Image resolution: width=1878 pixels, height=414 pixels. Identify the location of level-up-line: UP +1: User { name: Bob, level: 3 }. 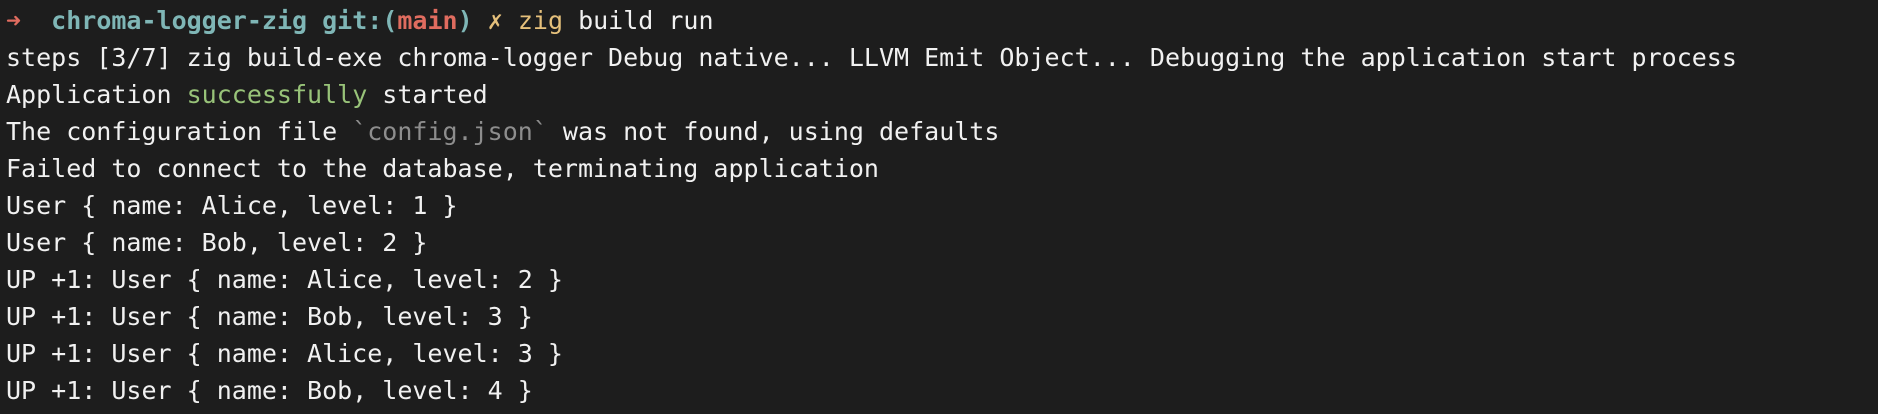
(269, 316).